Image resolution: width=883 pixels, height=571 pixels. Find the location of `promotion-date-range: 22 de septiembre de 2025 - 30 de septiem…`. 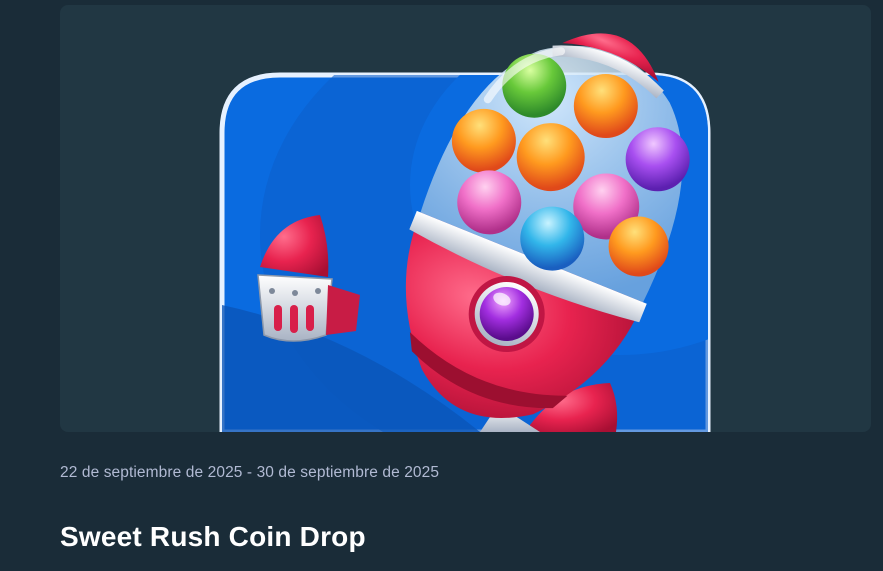

promotion-date-range: 22 de septiembre de 2025 - 30 de septiem… is located at coordinates (250, 472).